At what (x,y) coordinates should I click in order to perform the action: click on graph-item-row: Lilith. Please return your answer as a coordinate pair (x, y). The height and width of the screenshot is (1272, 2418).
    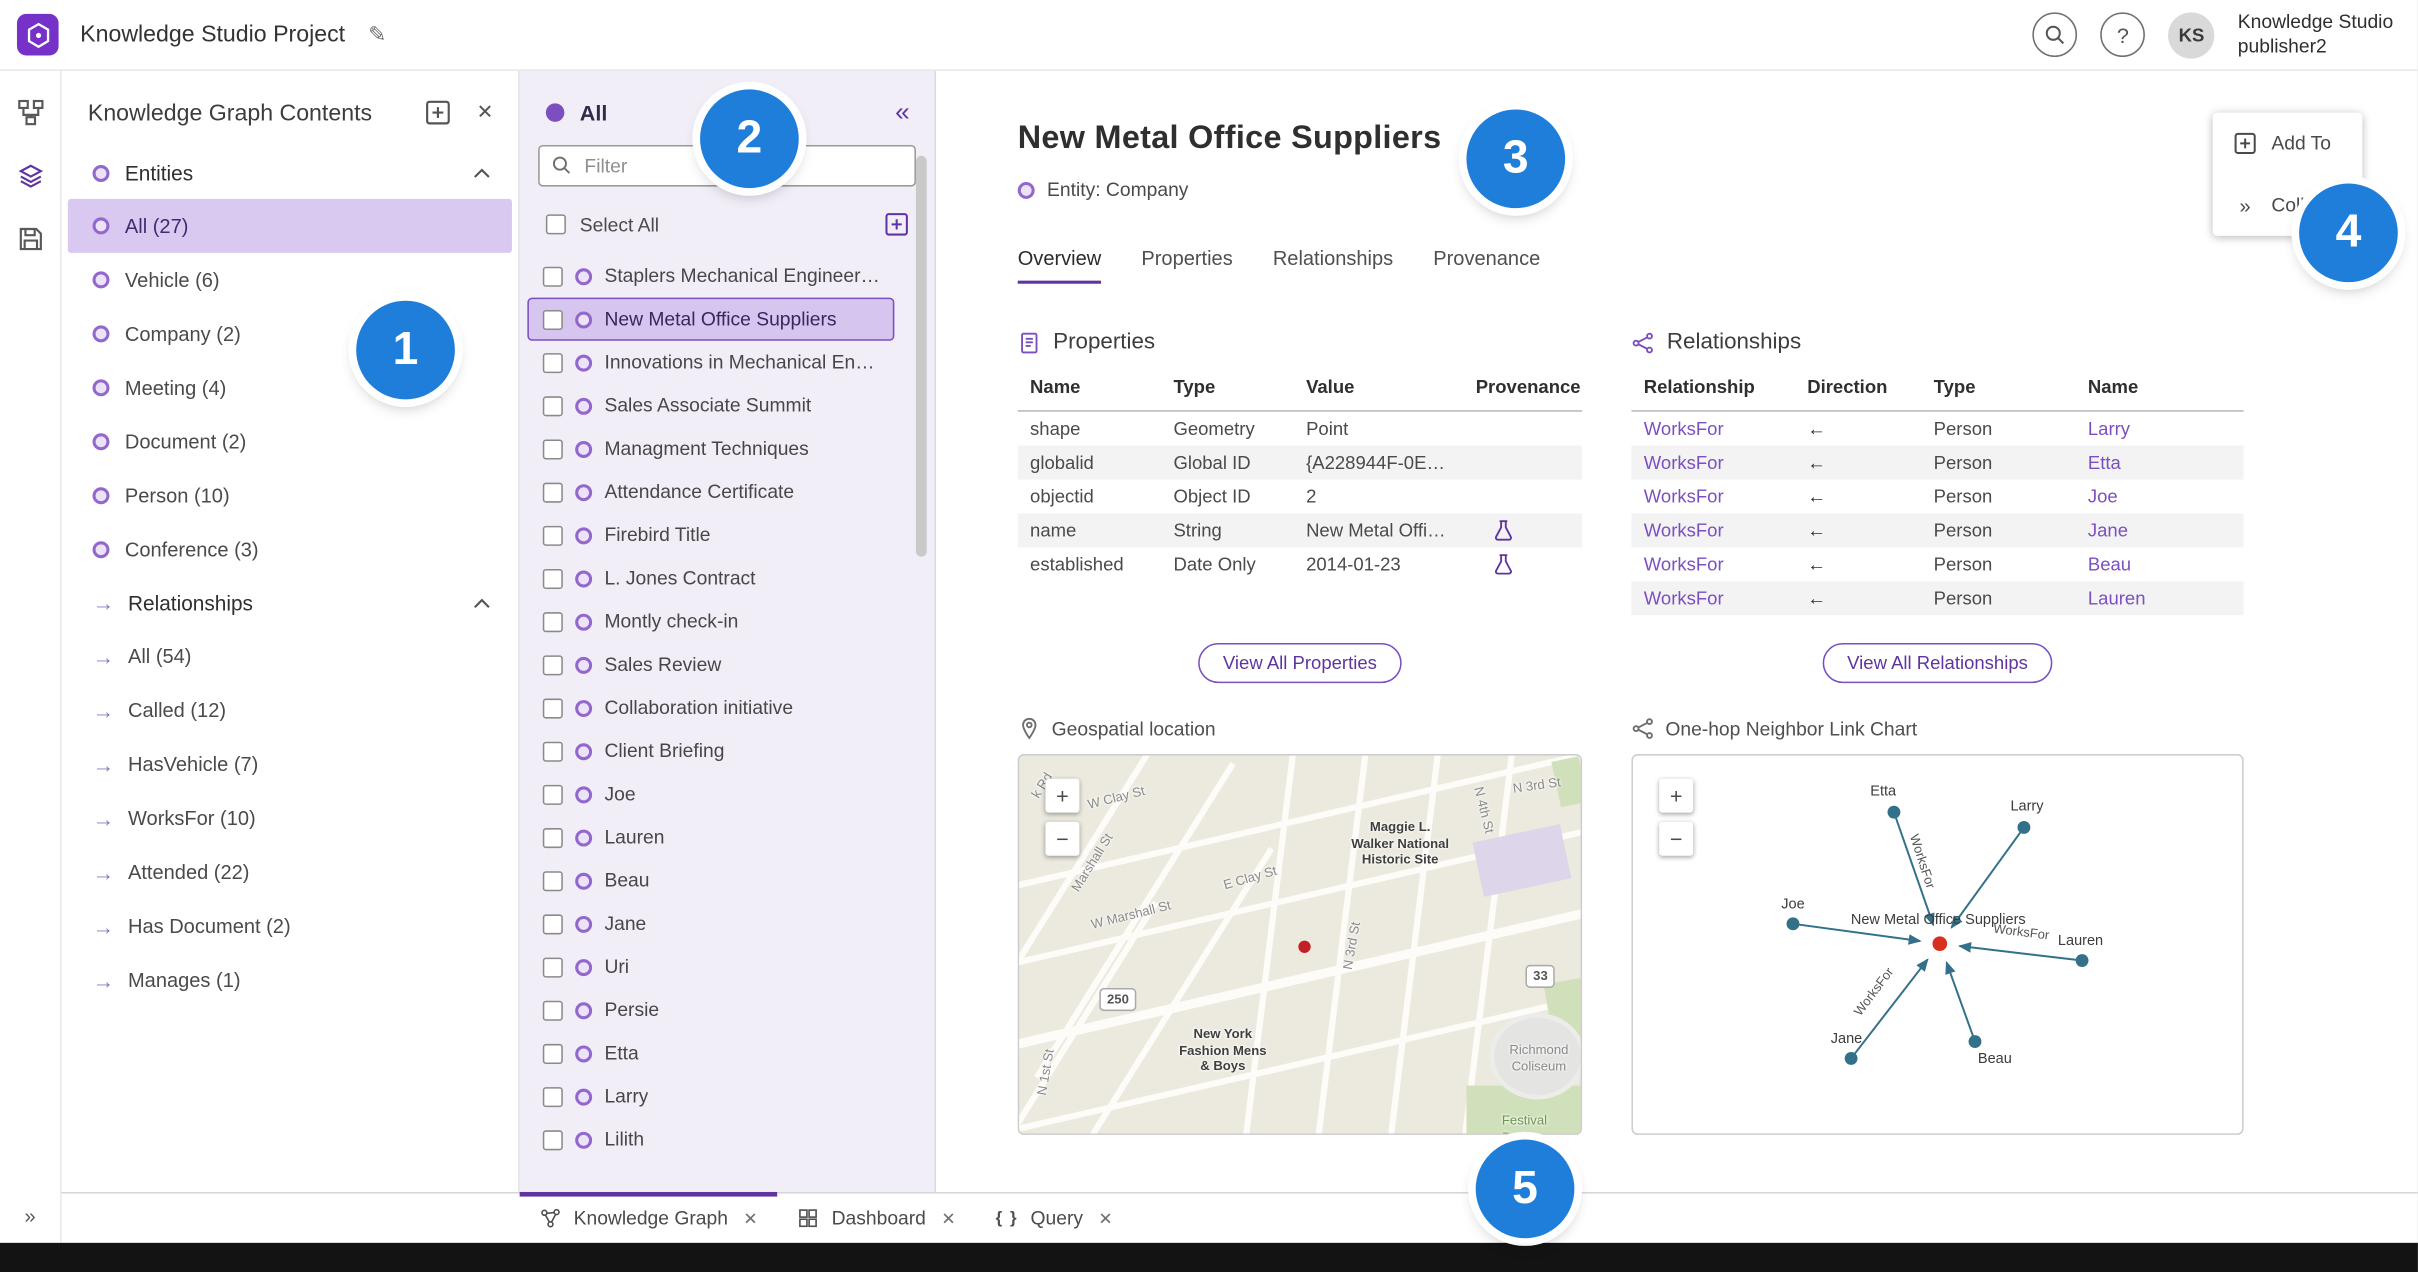
    Looking at the image, I should click on (710, 1139).